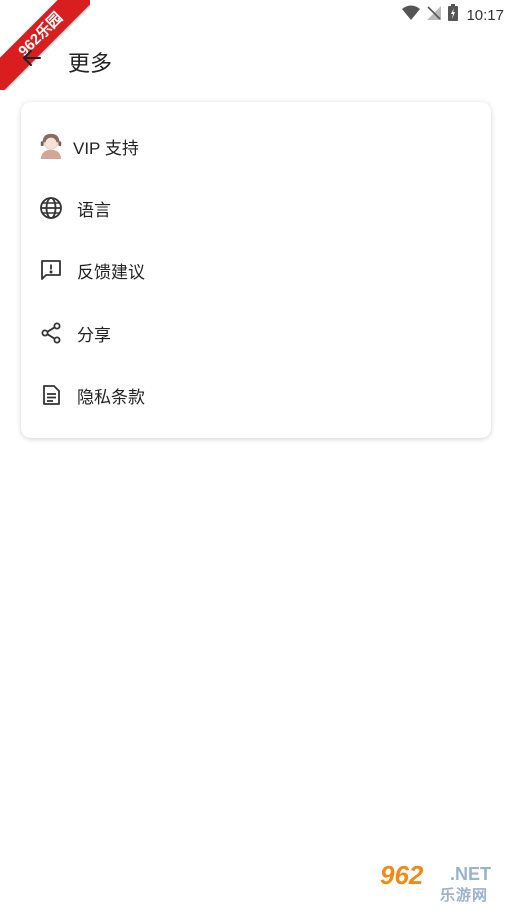 This screenshot has height=910, width=512. I want to click on no-signal-icon, so click(434, 15).